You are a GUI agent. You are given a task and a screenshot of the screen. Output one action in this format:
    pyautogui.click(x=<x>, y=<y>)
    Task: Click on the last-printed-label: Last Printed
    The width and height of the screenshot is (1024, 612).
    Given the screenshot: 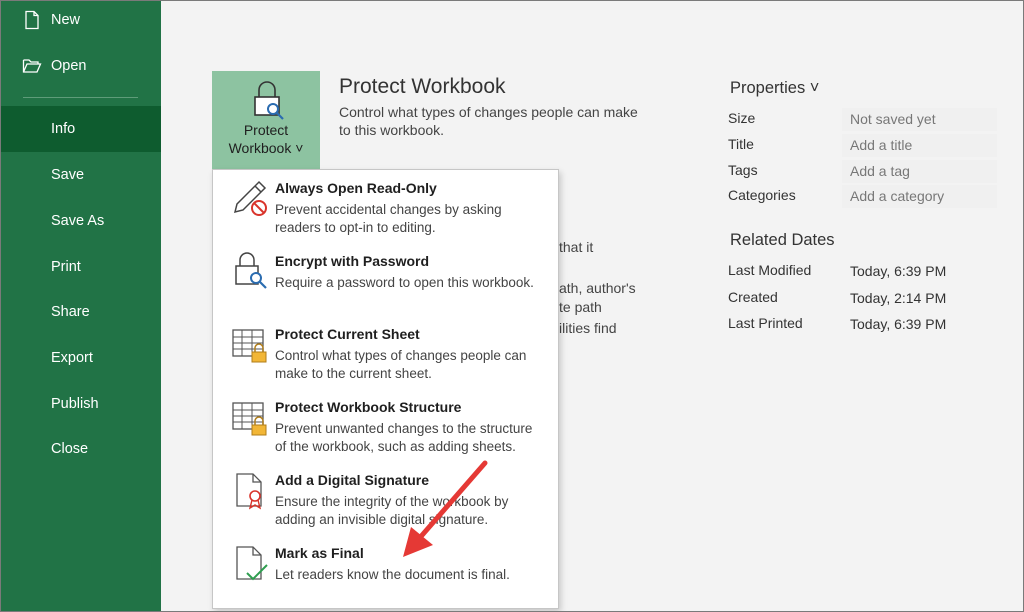 What is the action you would take?
    pyautogui.click(x=765, y=323)
    